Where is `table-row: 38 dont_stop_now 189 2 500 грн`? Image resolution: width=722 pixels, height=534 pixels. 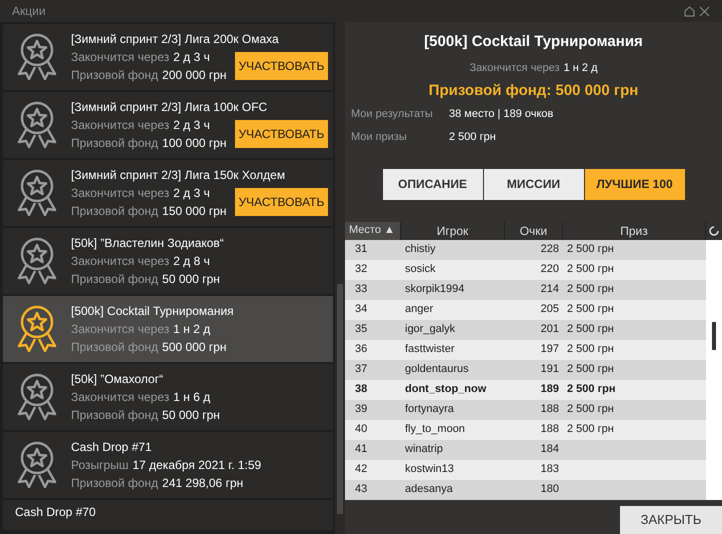
table-row: 38 dont_stop_now 189 2 500 грн is located at coordinates (525, 390).